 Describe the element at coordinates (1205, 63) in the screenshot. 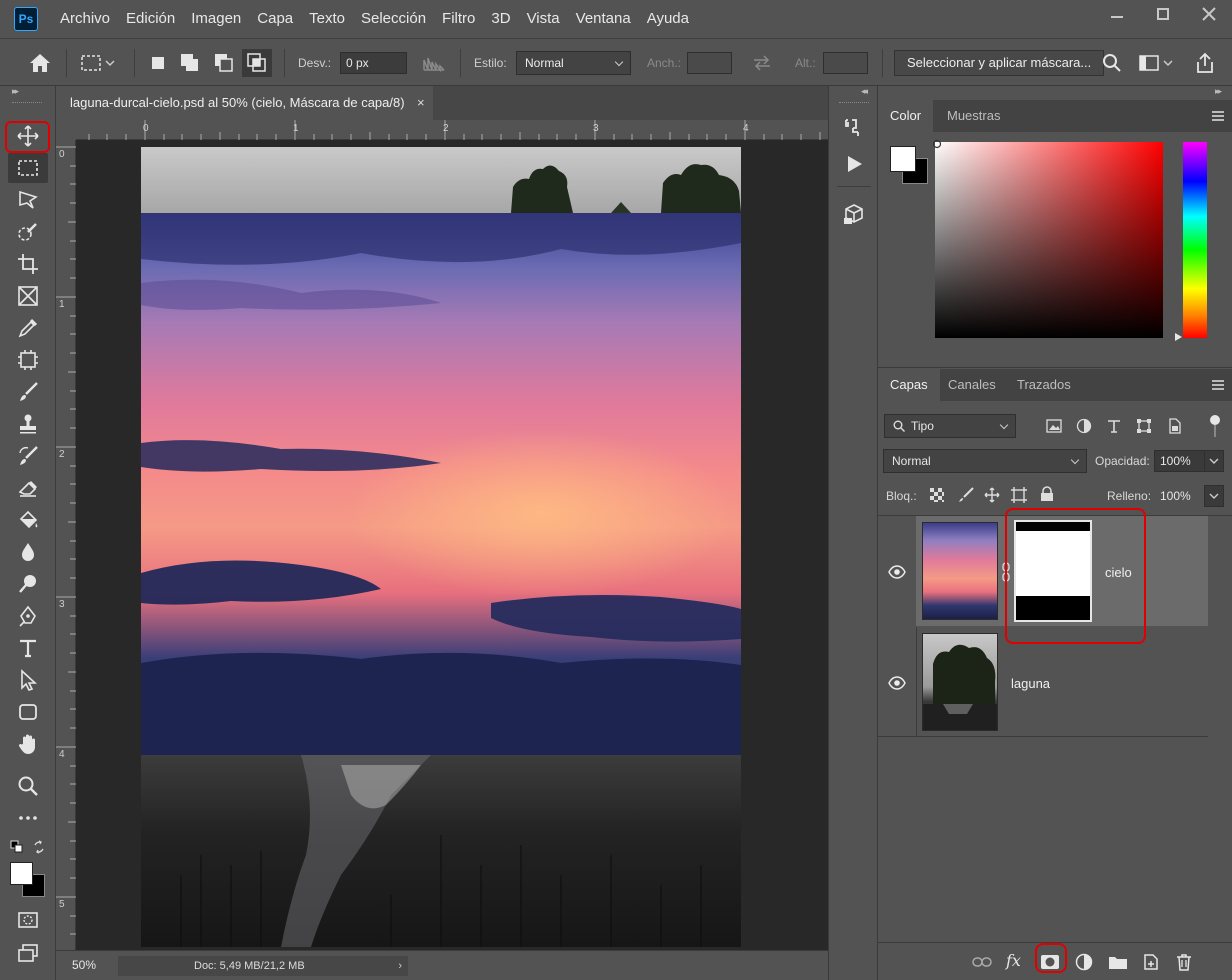

I see `share-button` at that location.